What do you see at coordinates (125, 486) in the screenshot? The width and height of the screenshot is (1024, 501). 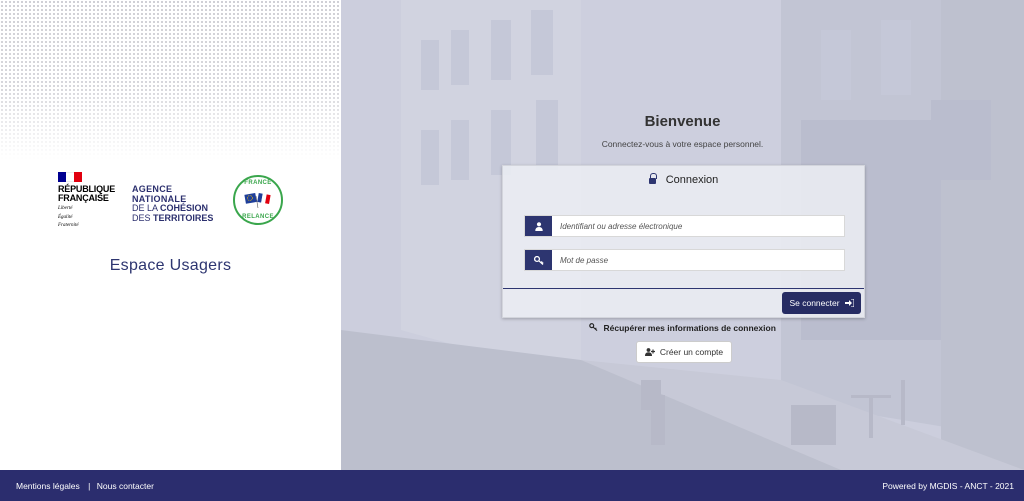 I see `contact-link: Nous contacter` at bounding box center [125, 486].